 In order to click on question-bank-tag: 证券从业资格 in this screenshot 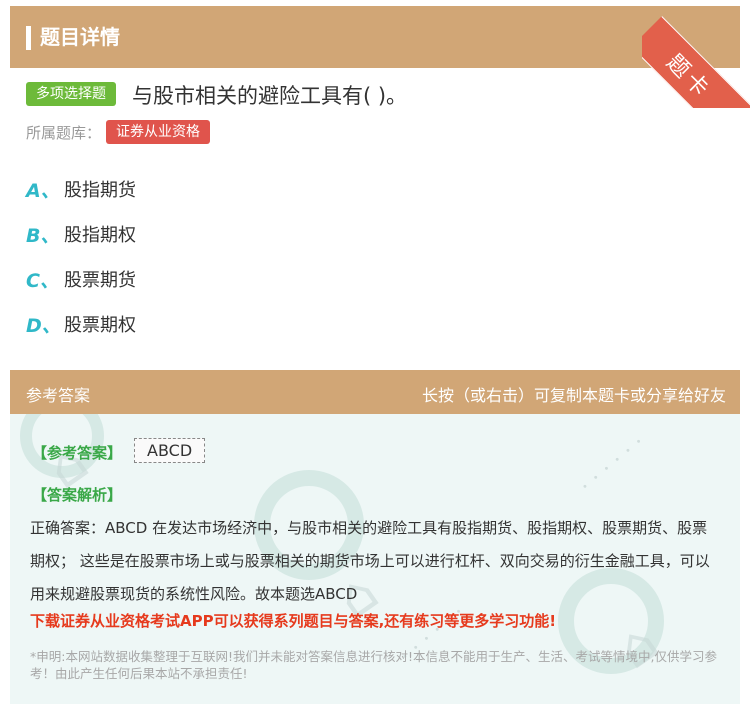, I will do `click(158, 132)`.